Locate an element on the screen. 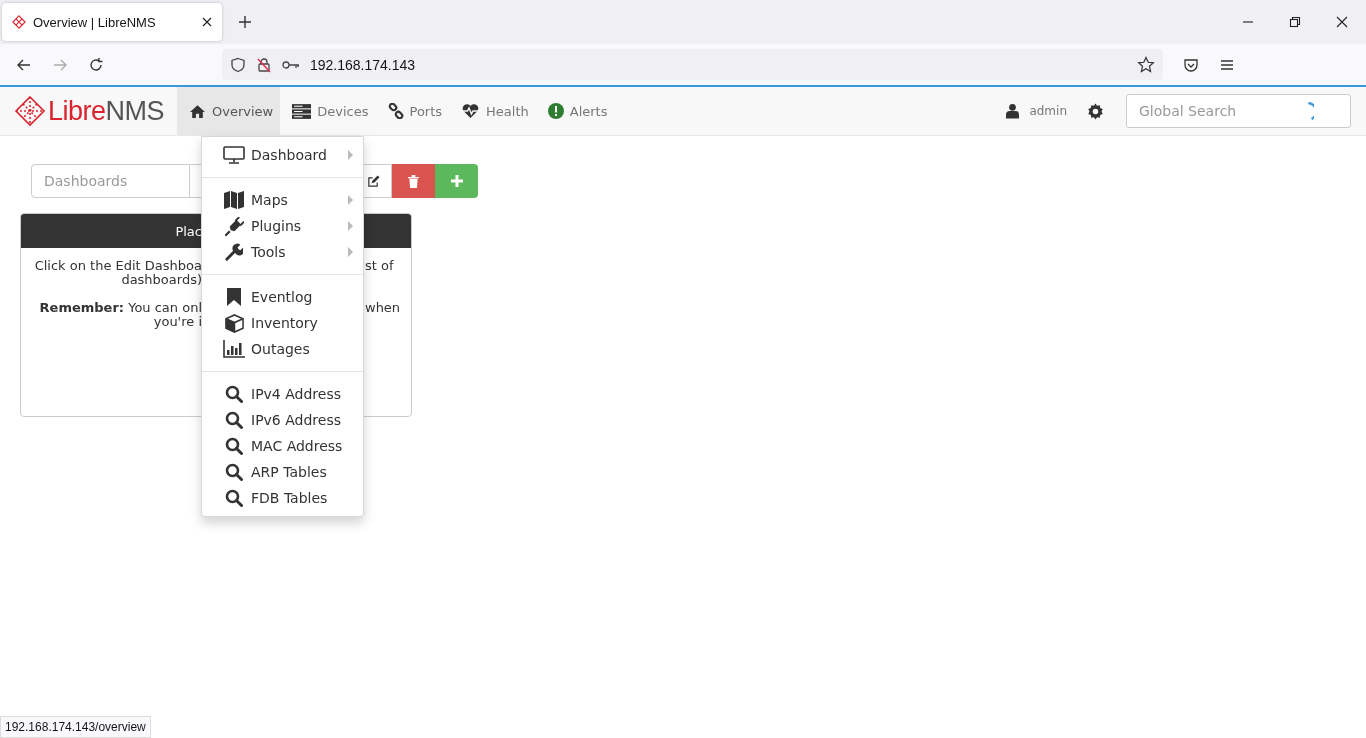 The width and height of the screenshot is (1366, 738). panel-text: Remember: You can onl is located at coordinates (120, 307).